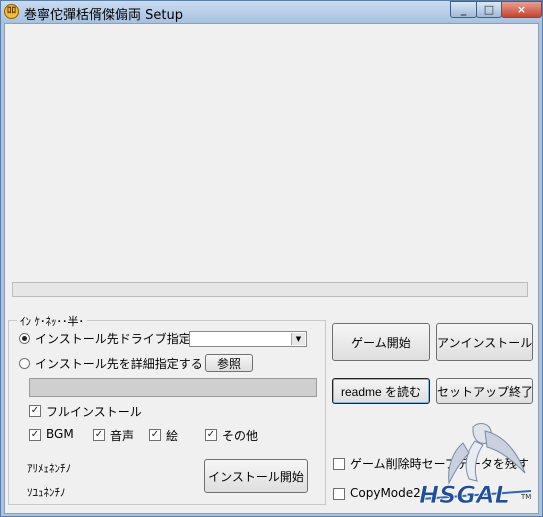 The height and width of the screenshot is (517, 543). Describe the element at coordinates (271, 12) in the screenshot. I see `title-bar: ﾛﾛ 巻寧佗彈栝偦傑傓両 Setup _ □ ×` at that location.